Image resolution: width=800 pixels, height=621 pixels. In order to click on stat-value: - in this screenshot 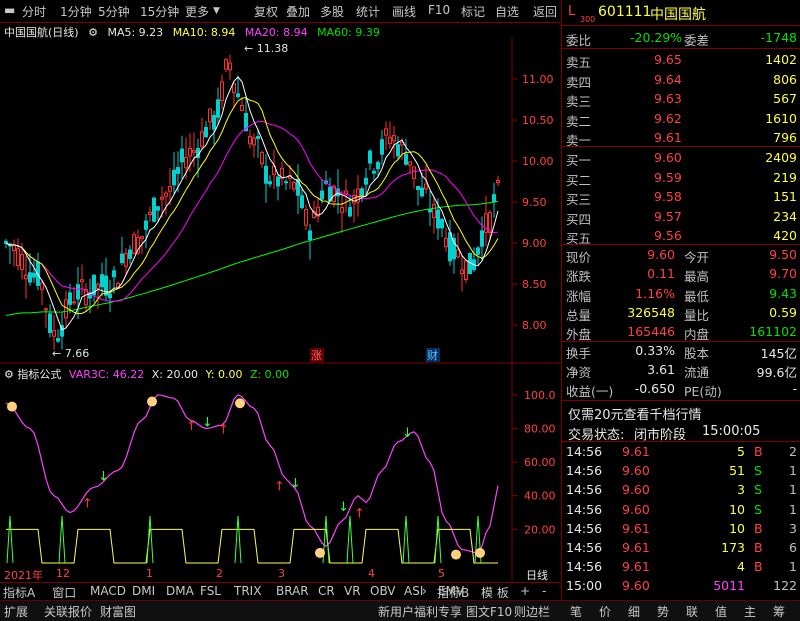, I will do `click(794, 388)`.